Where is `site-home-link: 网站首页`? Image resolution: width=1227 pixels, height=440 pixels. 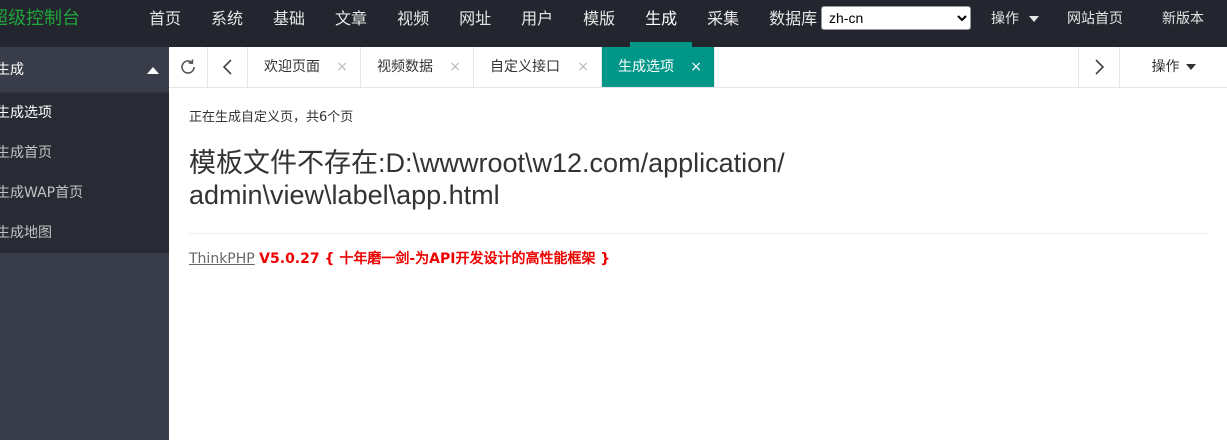 site-home-link: 网站首页 is located at coordinates (1095, 19).